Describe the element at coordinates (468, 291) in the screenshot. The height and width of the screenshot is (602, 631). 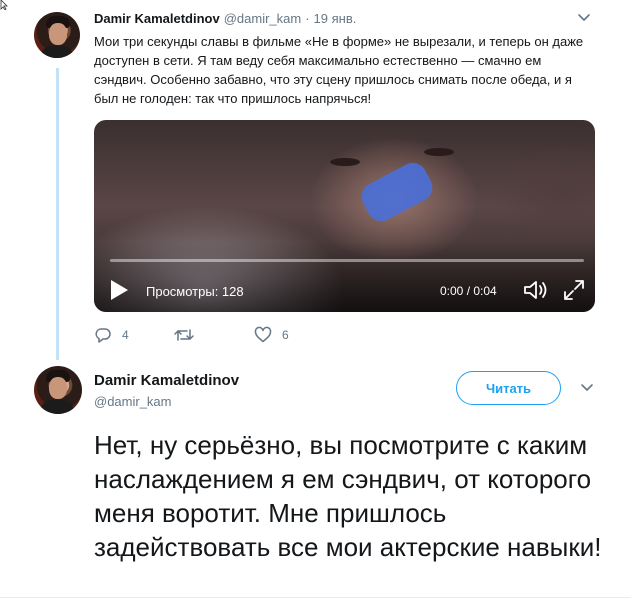
I see `video-time: 0:00 / 0:04` at that location.